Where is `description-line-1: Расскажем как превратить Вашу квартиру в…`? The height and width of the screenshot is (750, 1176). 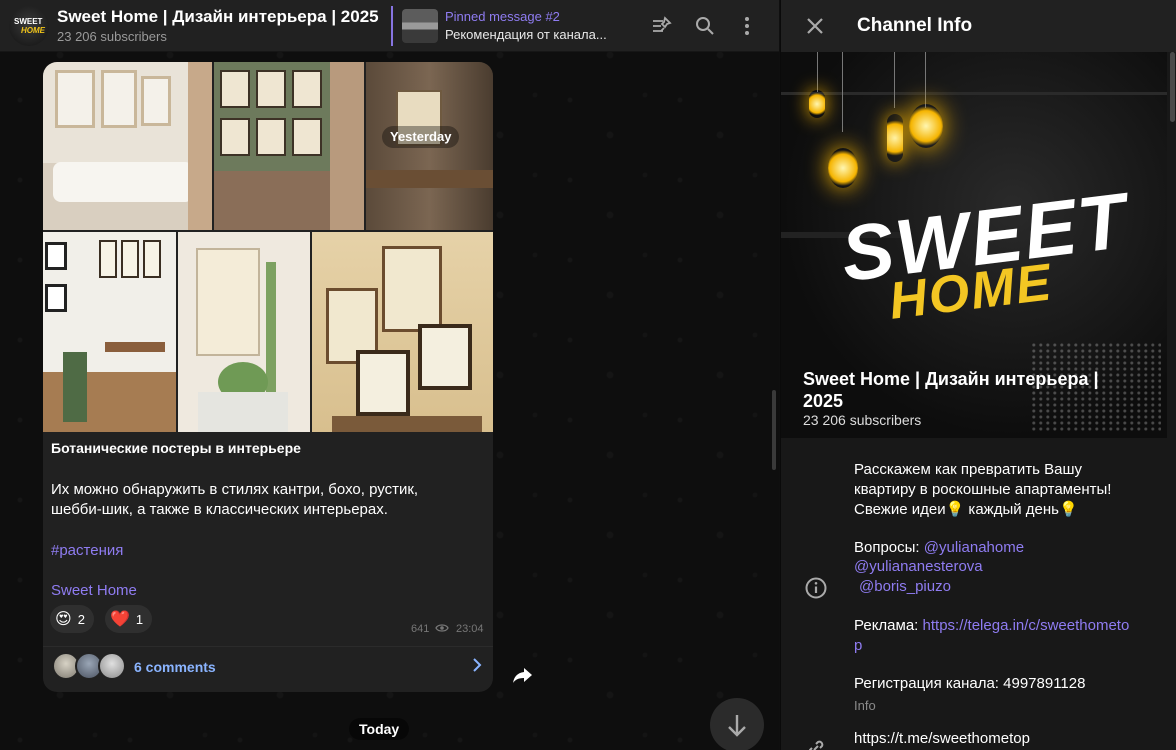 description-line-1: Расскажем как превратить Вашу квартиру в… is located at coordinates (983, 479).